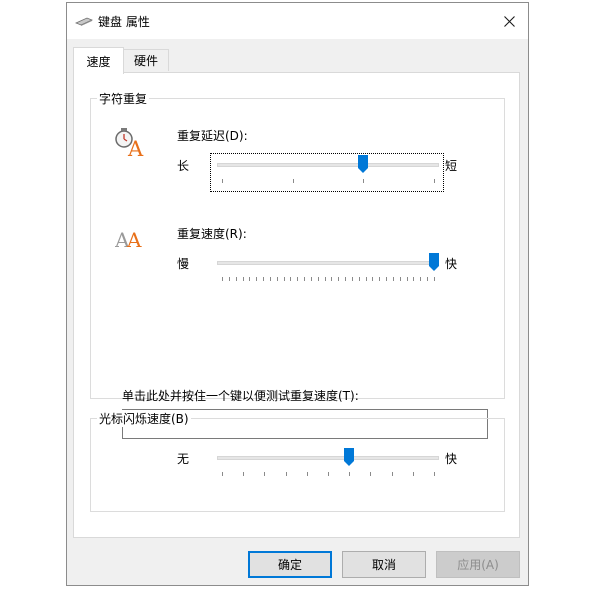  I want to click on window-title: 键盘 属性, so click(124, 22).